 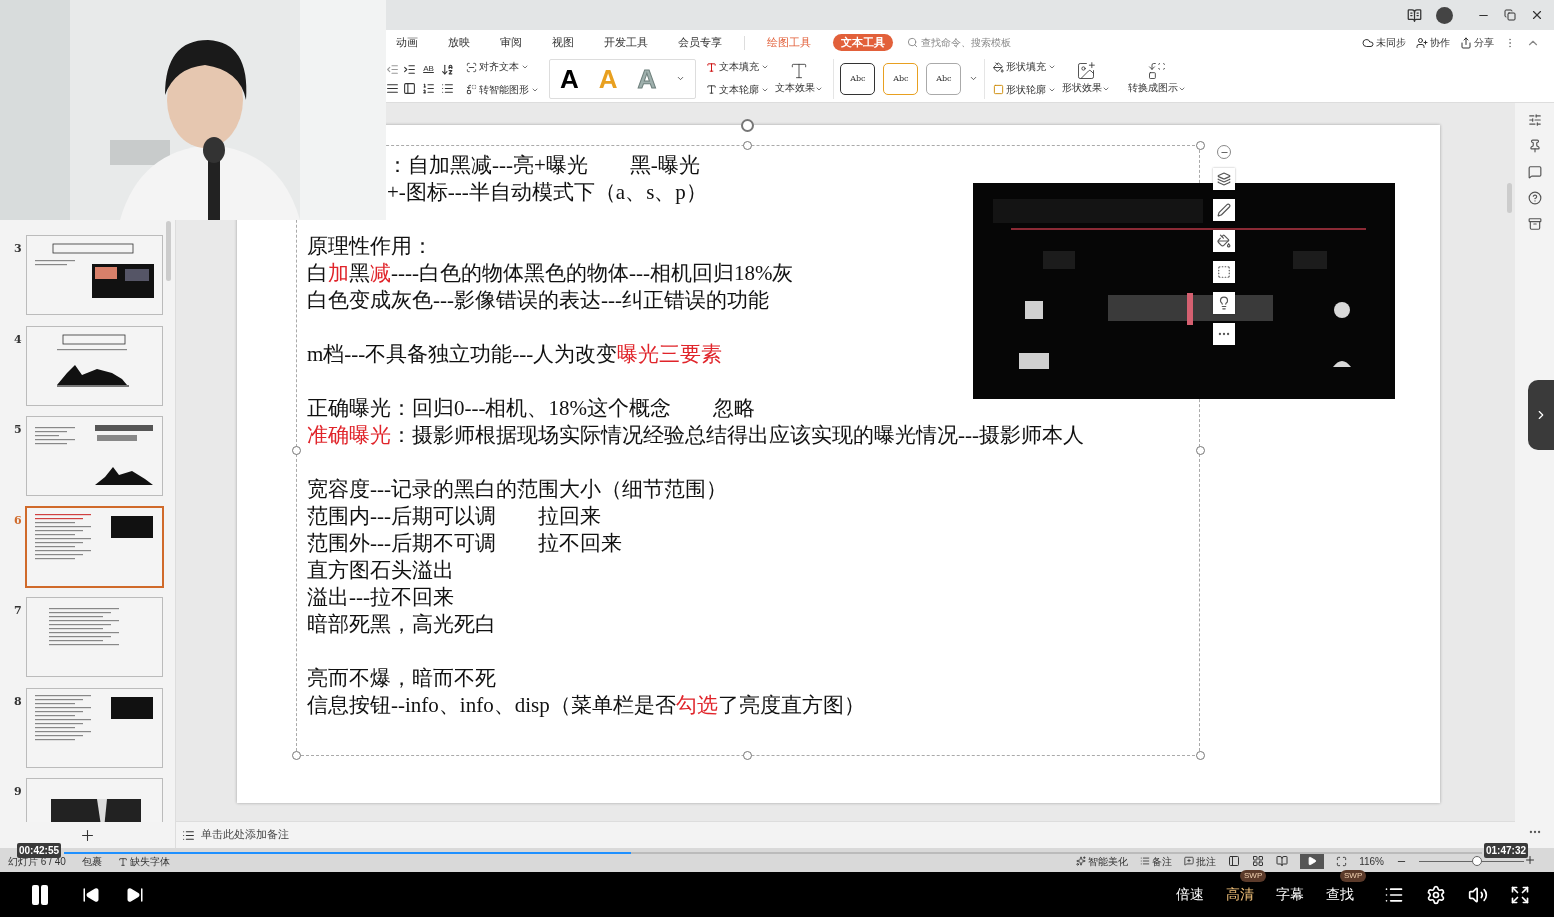 I want to click on reading-view-icon, so click(x=1282, y=861).